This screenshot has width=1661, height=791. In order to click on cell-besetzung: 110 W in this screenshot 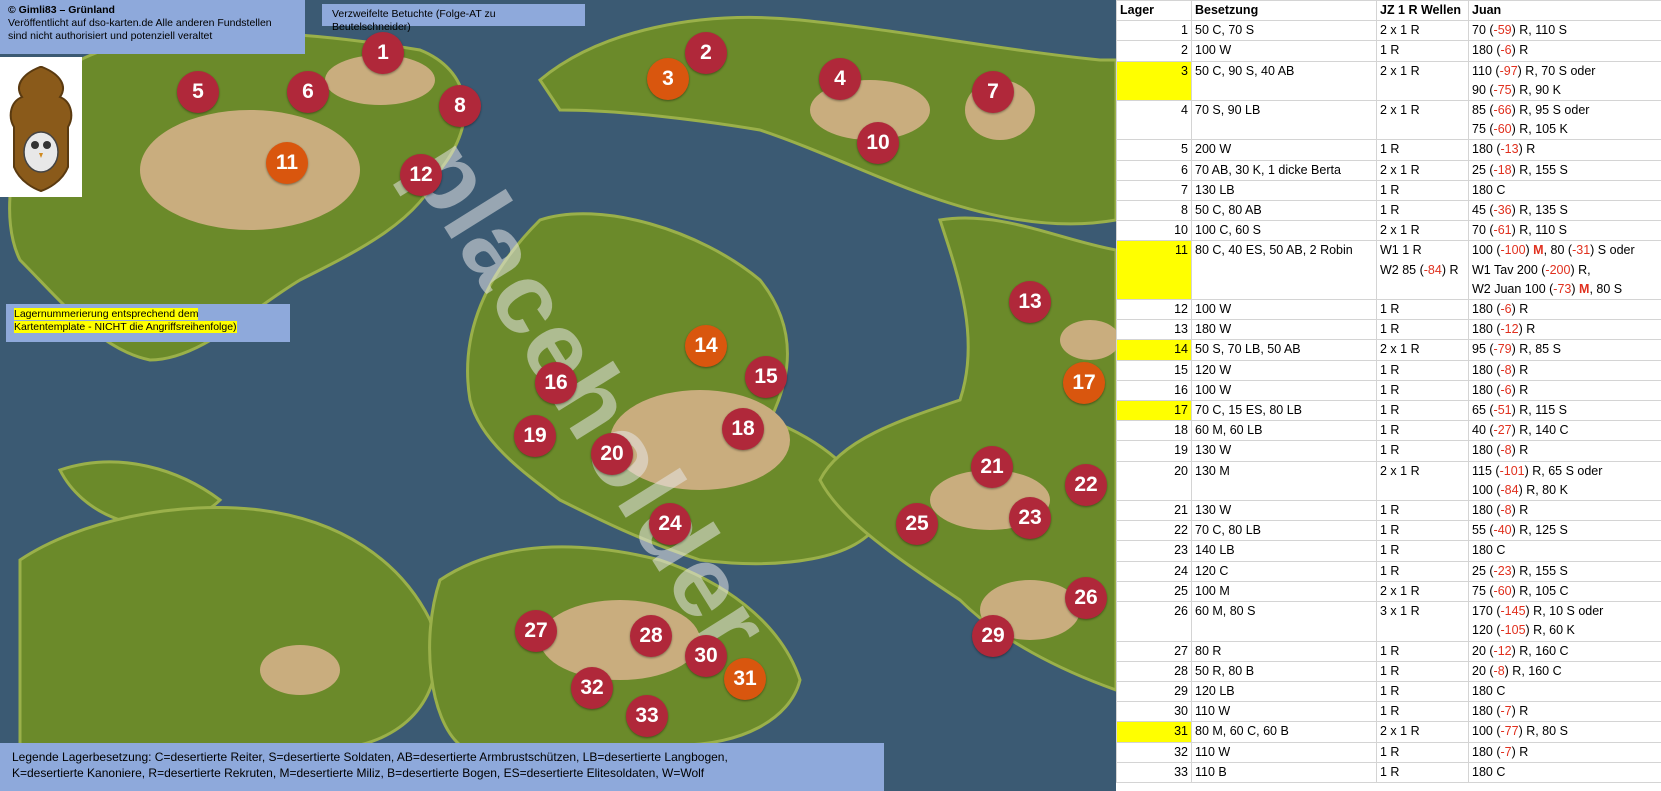, I will do `click(1284, 712)`.